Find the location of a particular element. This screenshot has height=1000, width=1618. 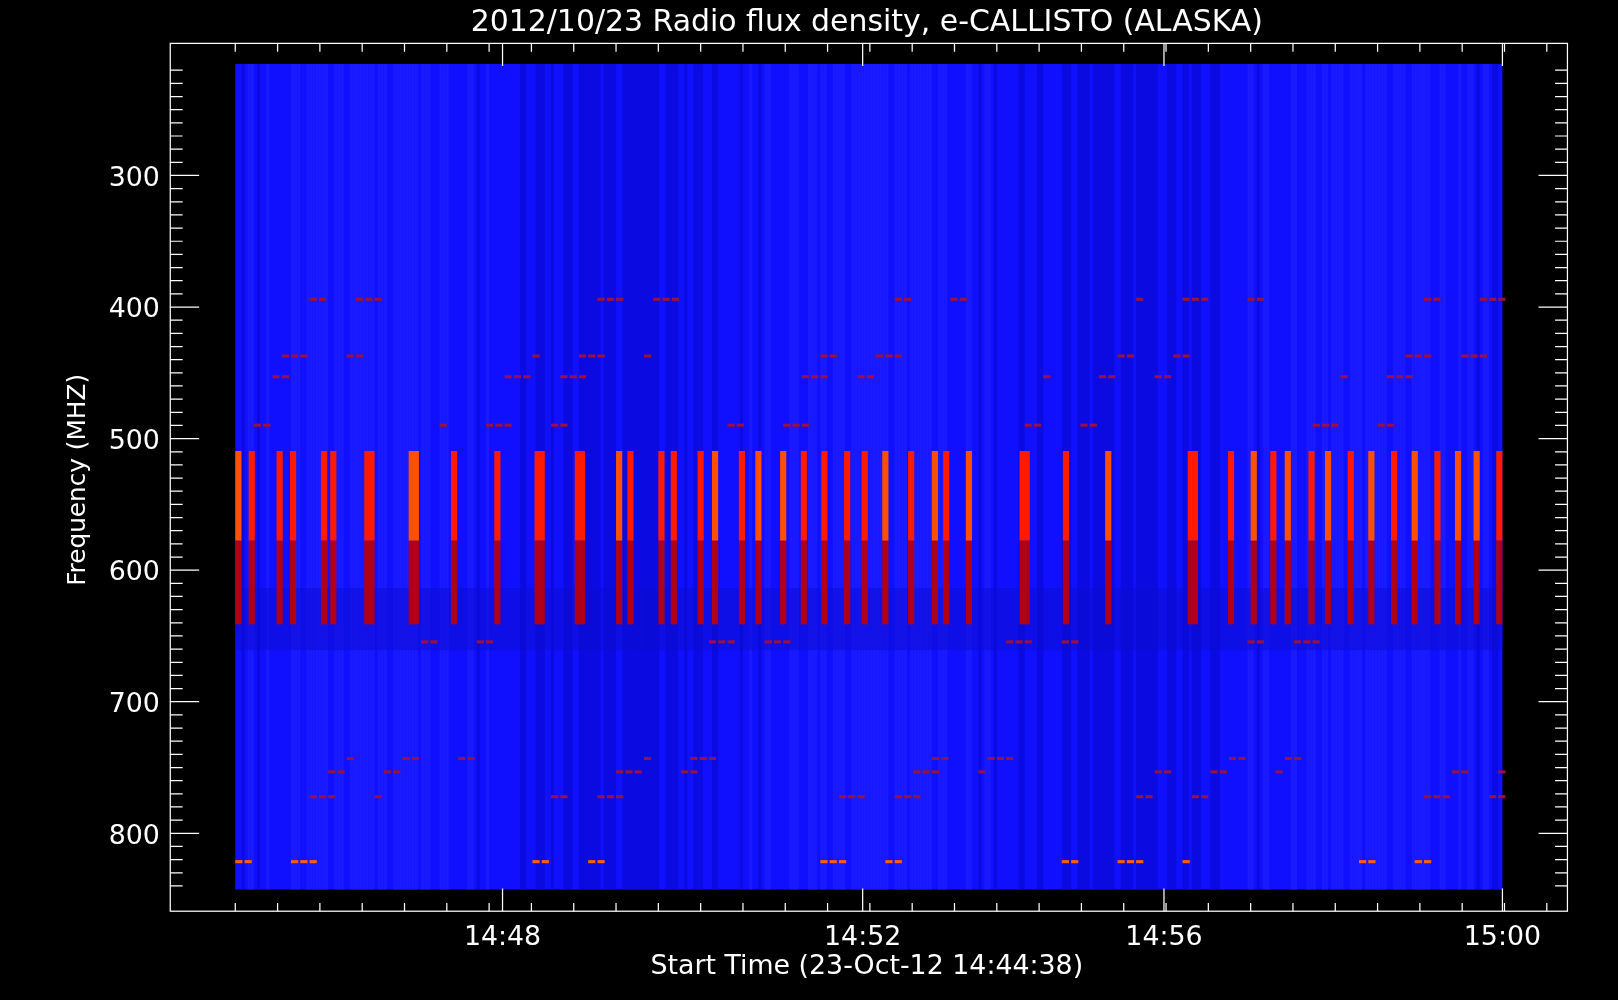

x-tick-label: 14:52 is located at coordinates (863, 936).